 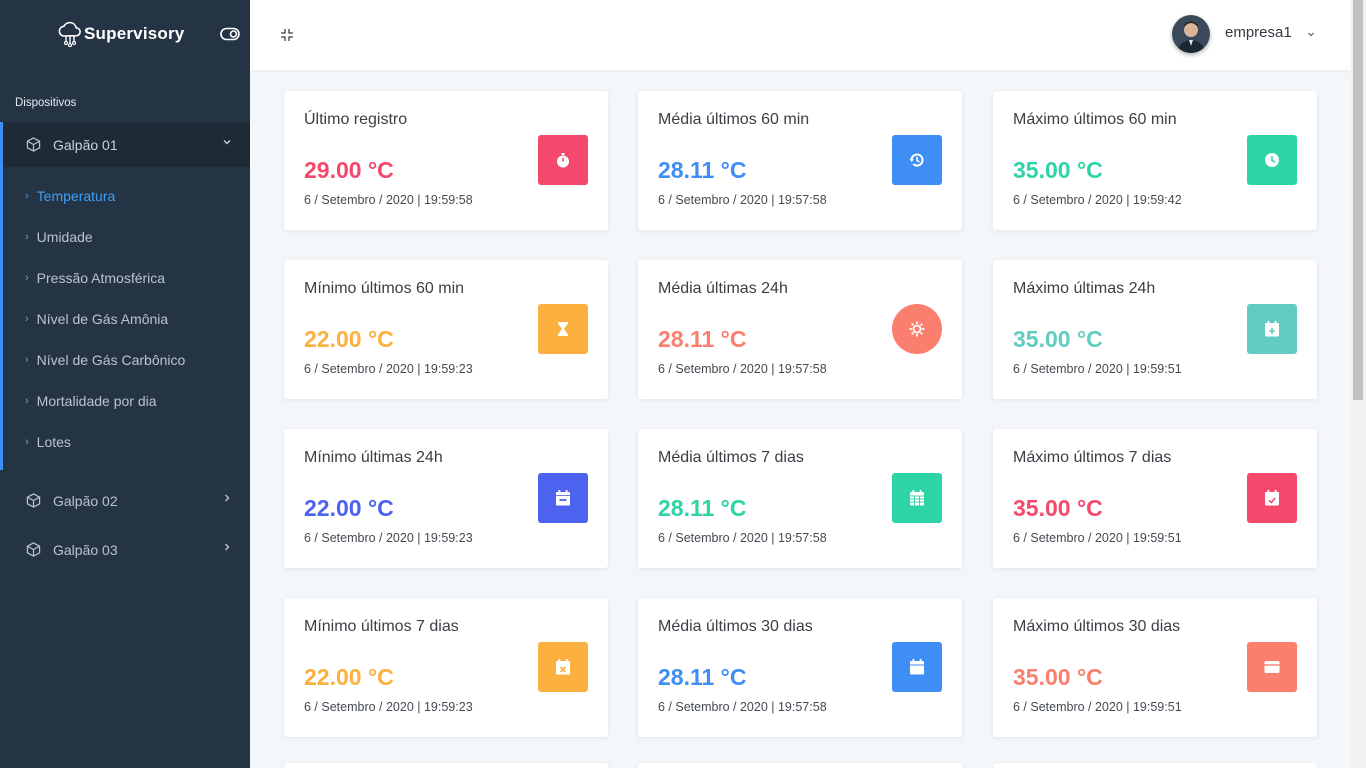 I want to click on submenu-item-label: Temperatura, so click(x=76, y=195).